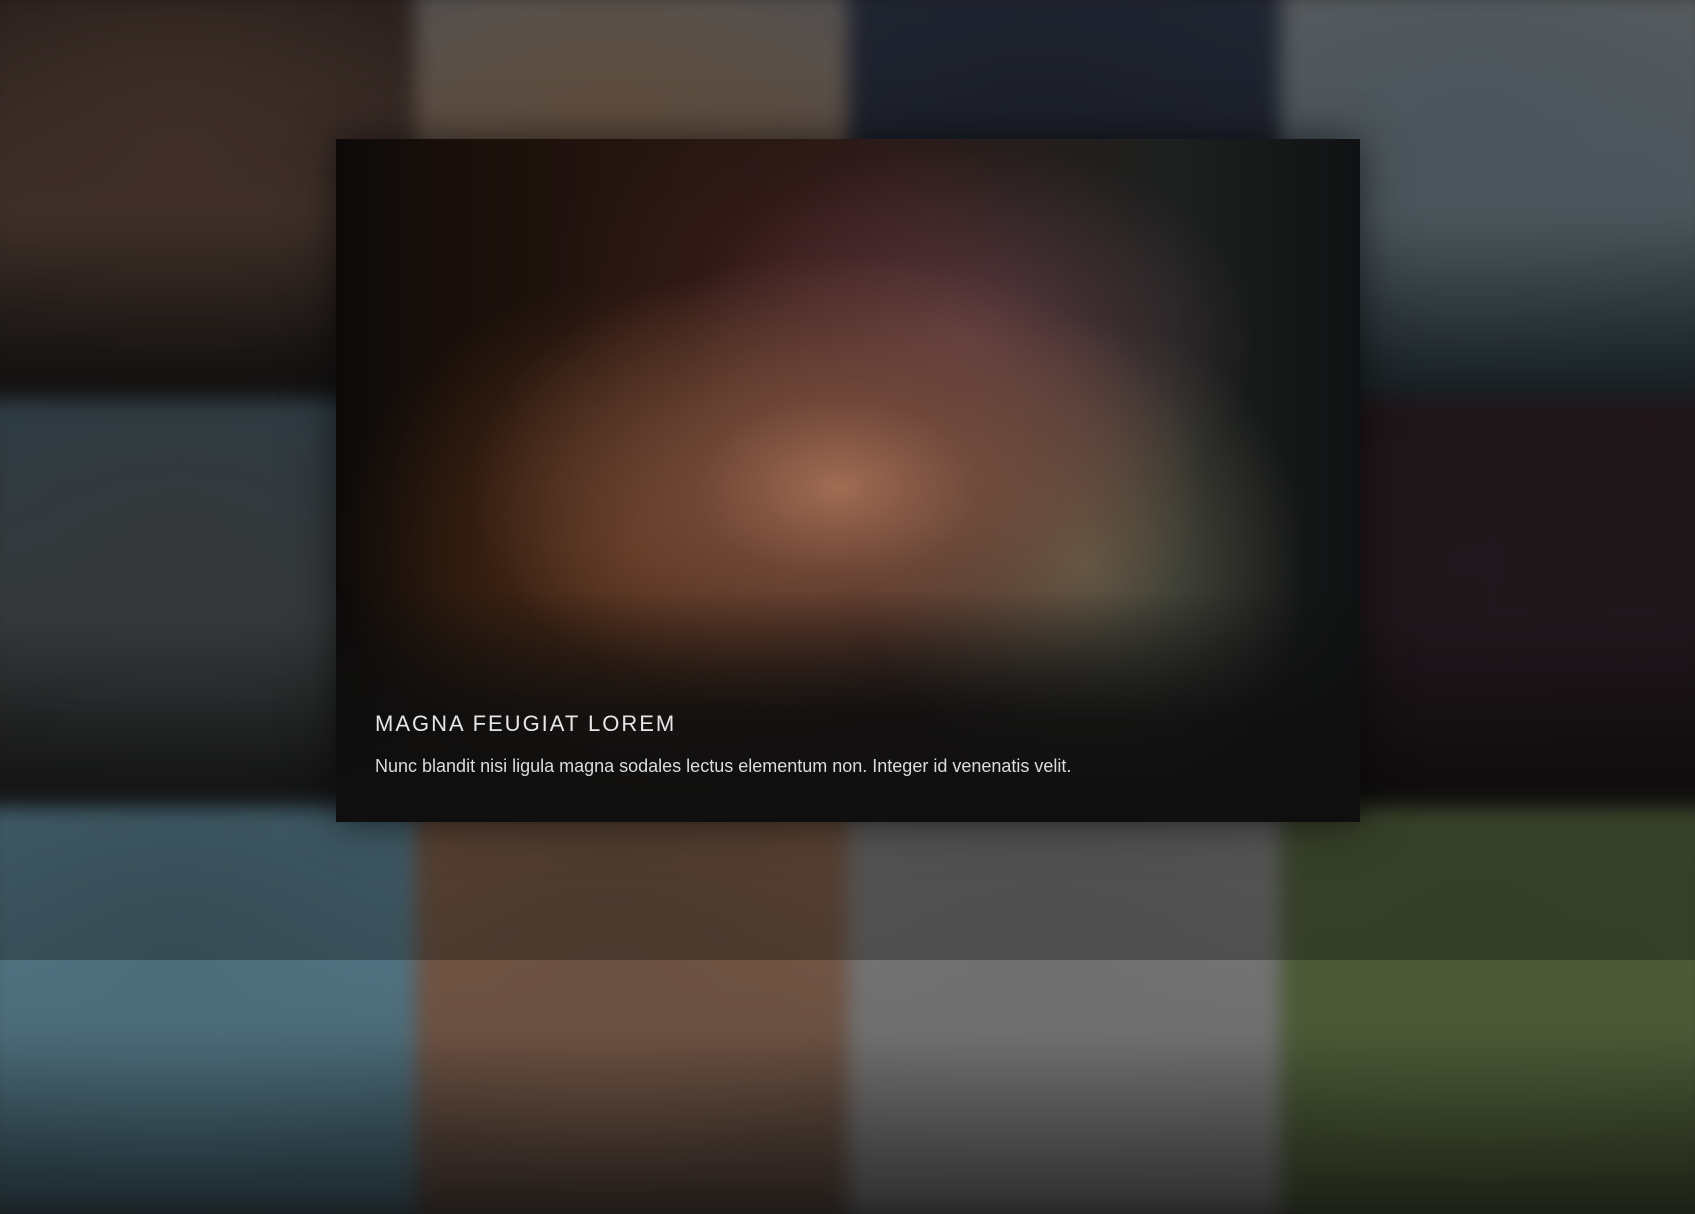 This screenshot has width=1695, height=1214. What do you see at coordinates (526, 723) in the screenshot?
I see `lightbox-title: MAGNA FEUGIAT LOREM` at bounding box center [526, 723].